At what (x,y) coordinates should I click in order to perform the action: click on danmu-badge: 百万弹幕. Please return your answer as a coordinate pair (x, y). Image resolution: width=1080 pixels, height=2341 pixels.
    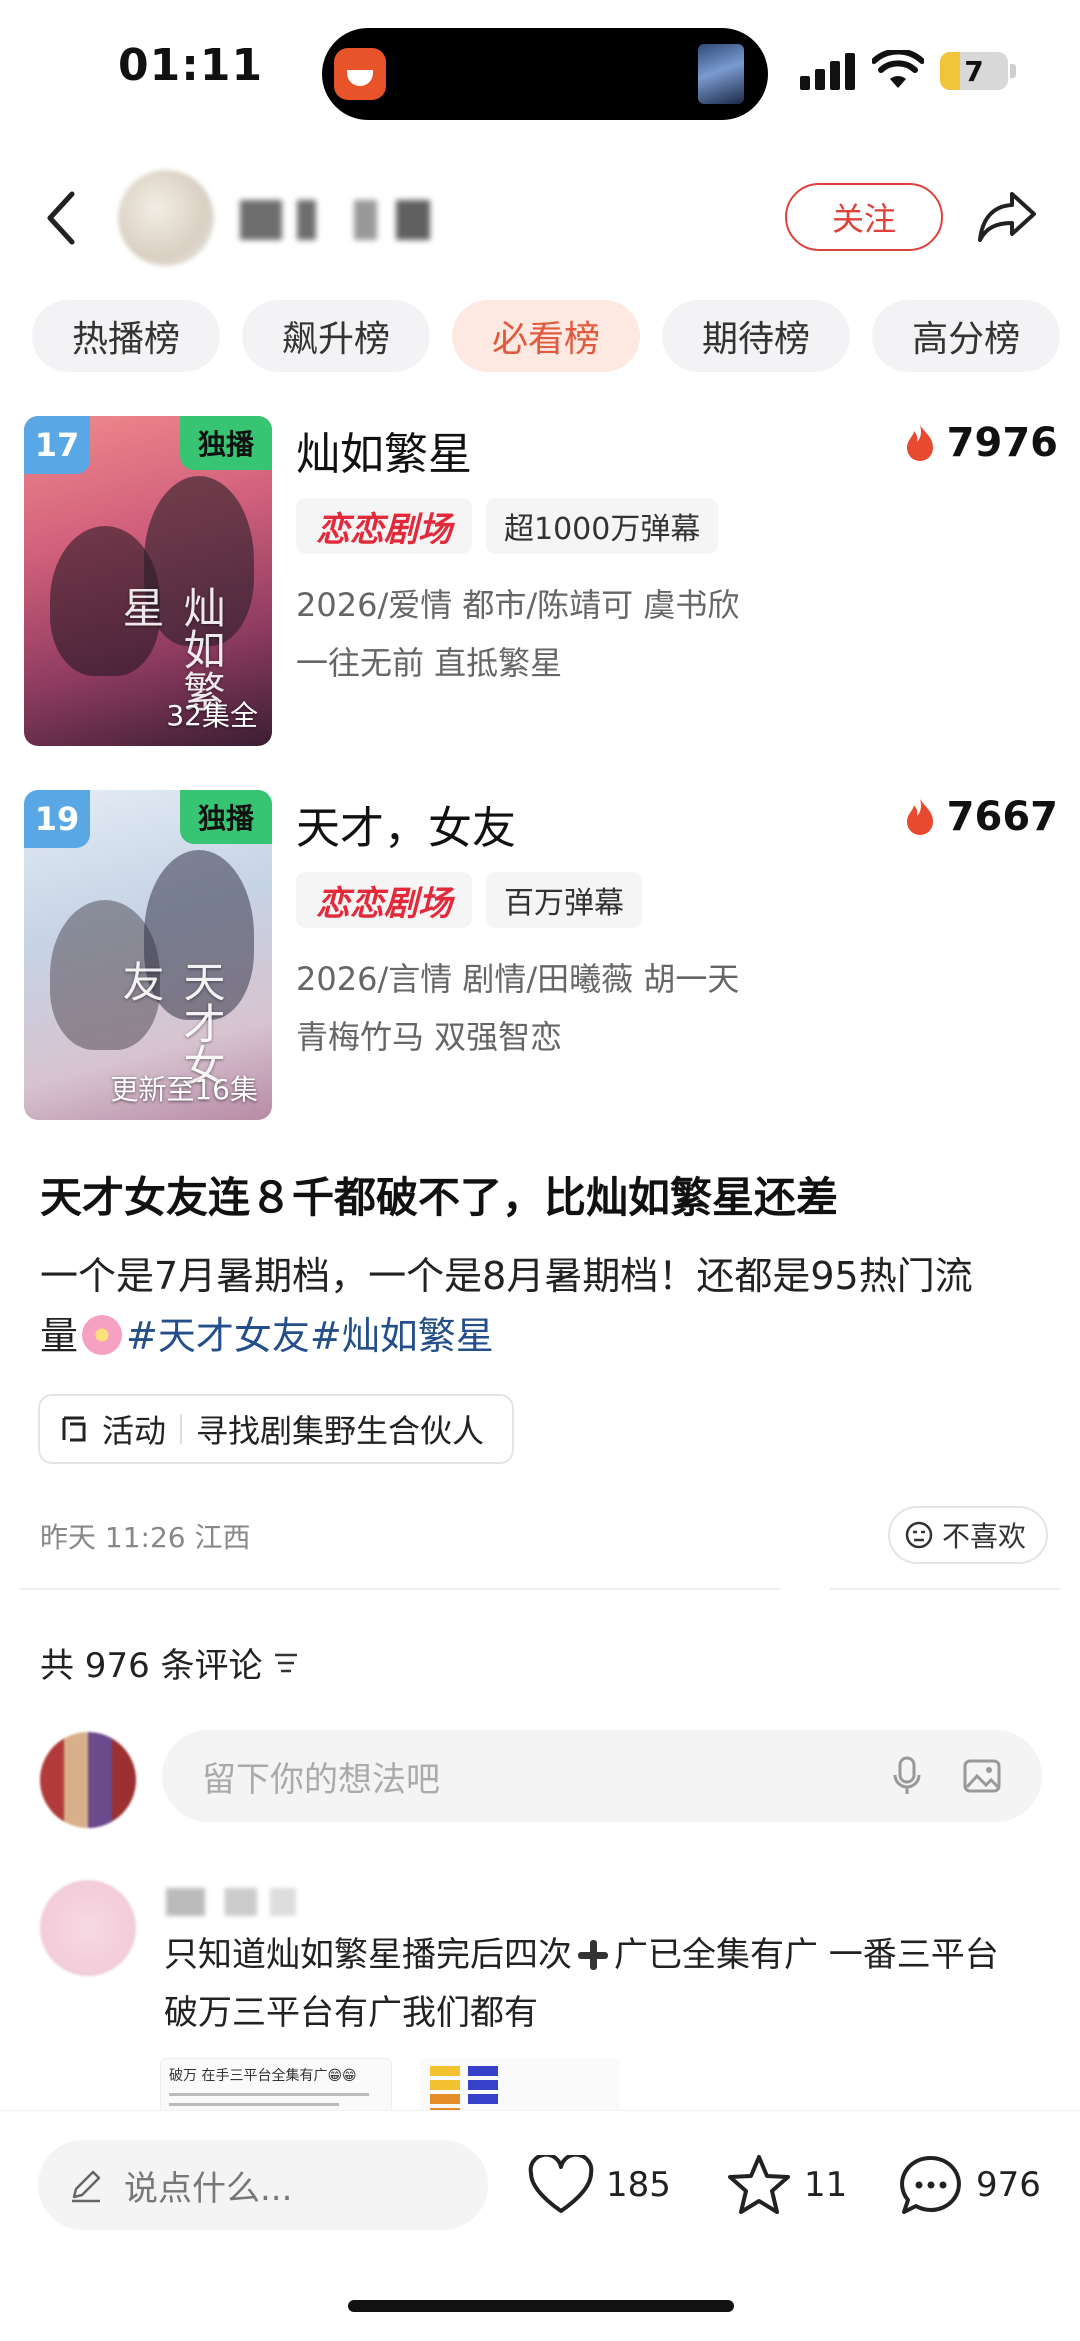
    Looking at the image, I should click on (564, 900).